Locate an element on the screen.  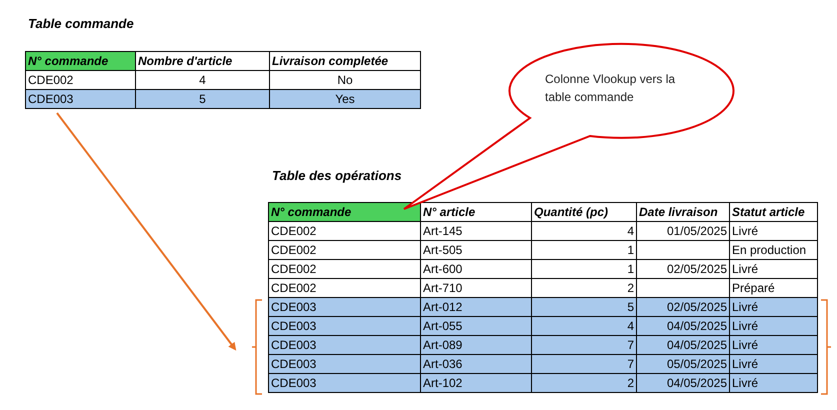
table-cell: Livré is located at coordinates (774, 383).